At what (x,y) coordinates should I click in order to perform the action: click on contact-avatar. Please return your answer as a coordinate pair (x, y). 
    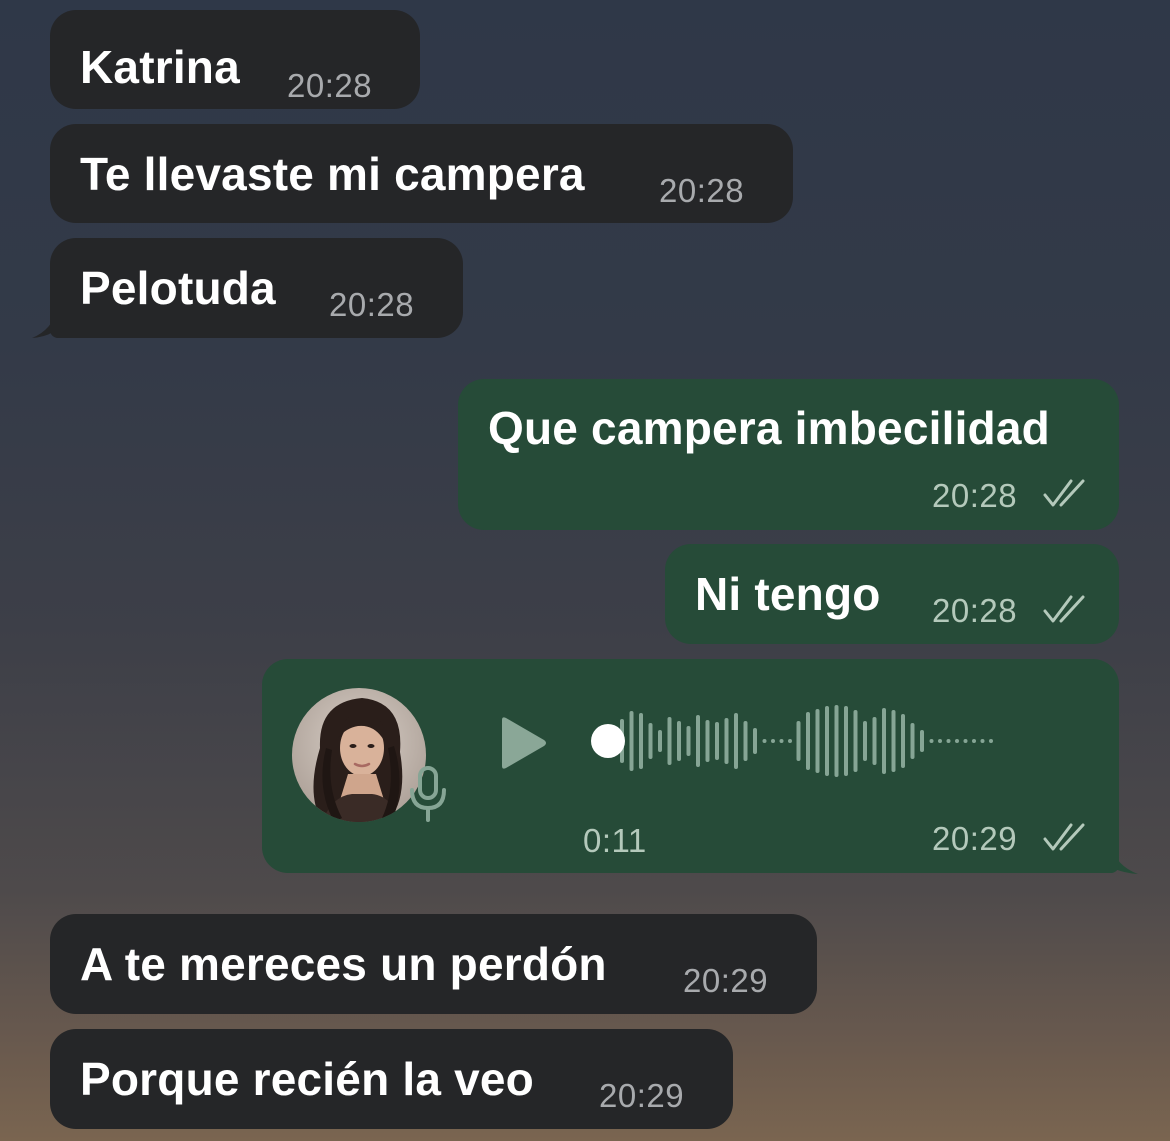
    Looking at the image, I should click on (359, 755).